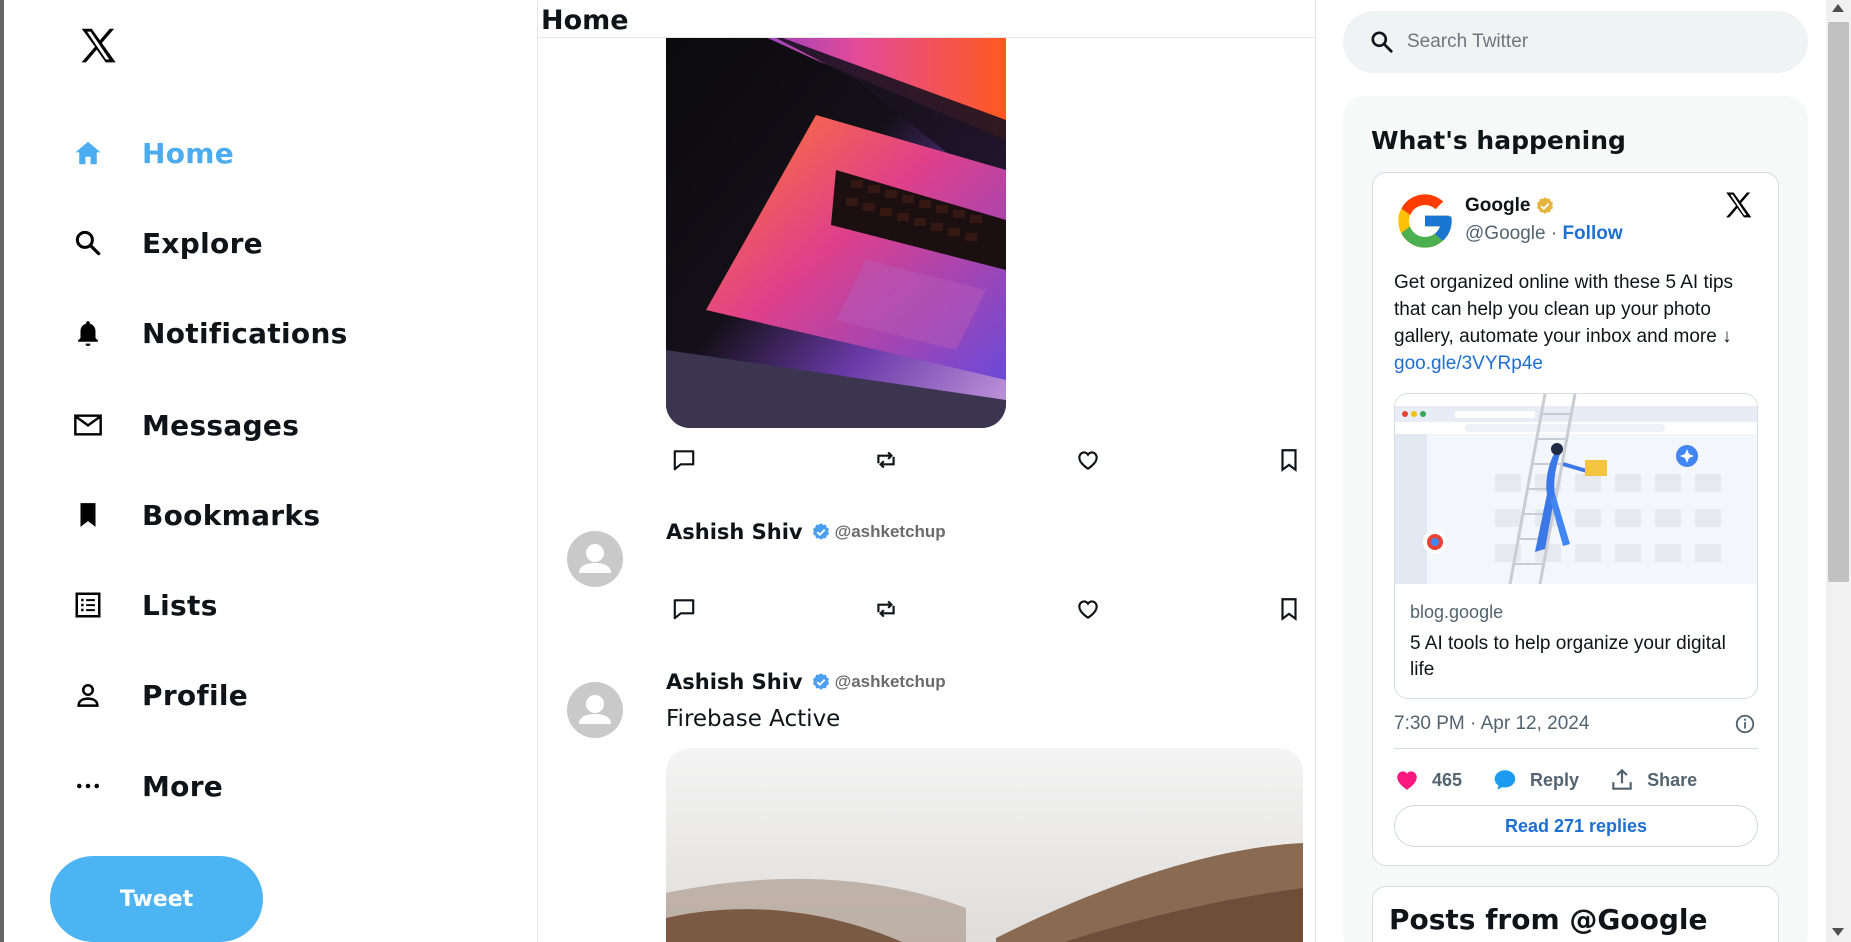  I want to click on post-image-landscape, so click(984, 845).